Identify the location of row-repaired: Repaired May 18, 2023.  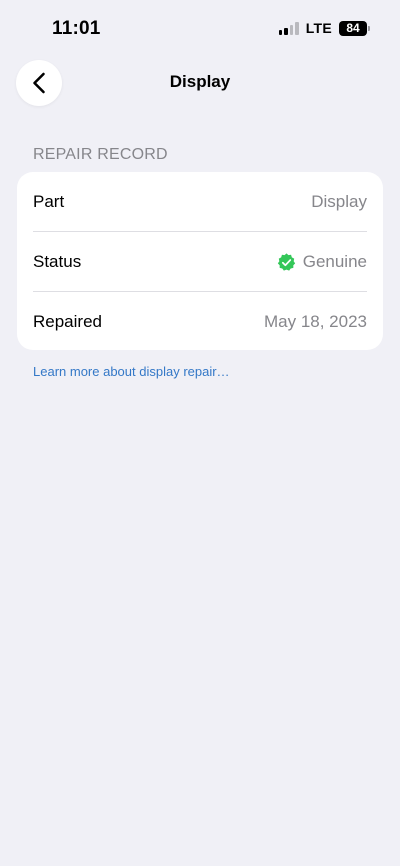
(200, 321).